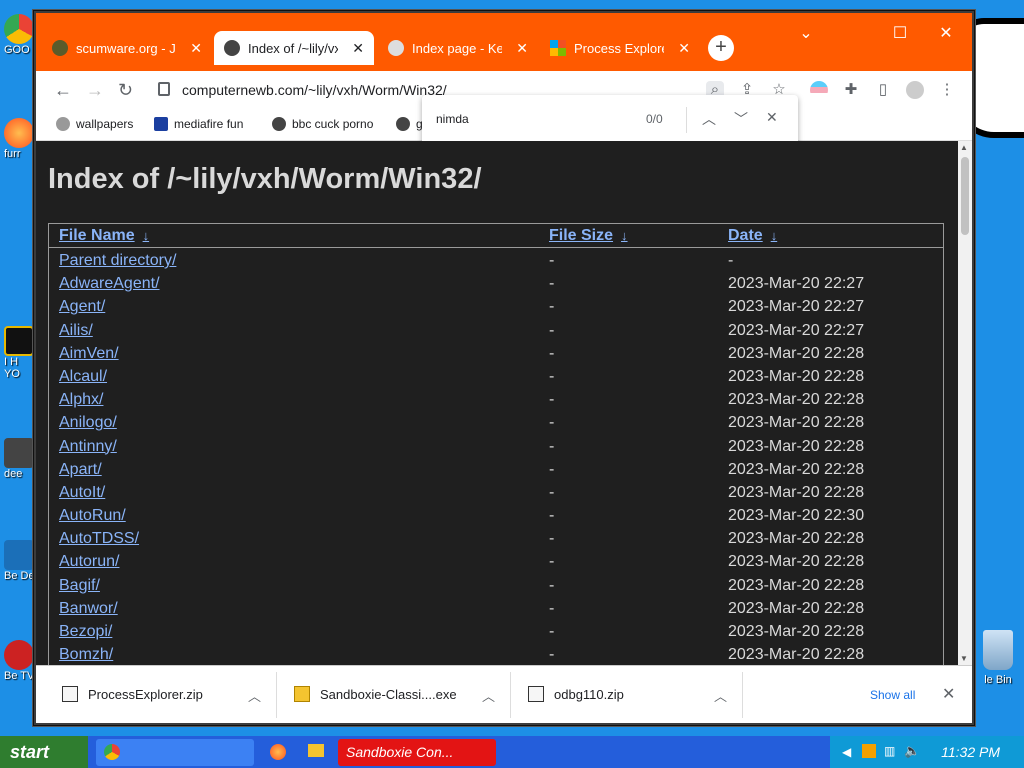 The image size is (1024, 768). What do you see at coordinates (869, 751) in the screenshot?
I see `sandboxie-tray-icon` at bounding box center [869, 751].